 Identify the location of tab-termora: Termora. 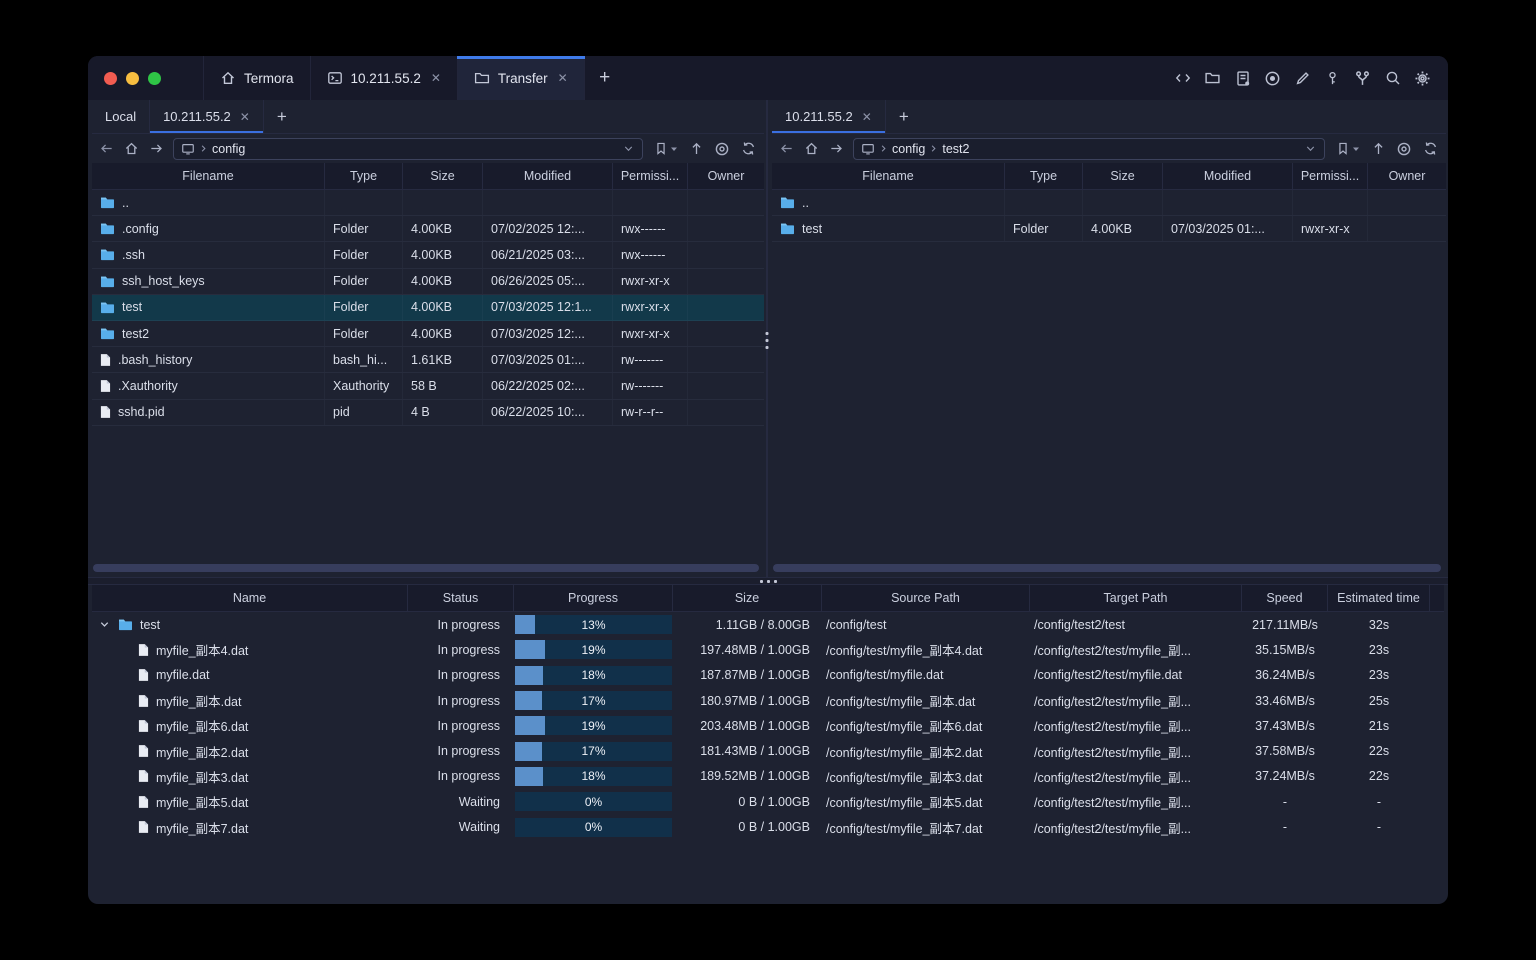
(257, 78).